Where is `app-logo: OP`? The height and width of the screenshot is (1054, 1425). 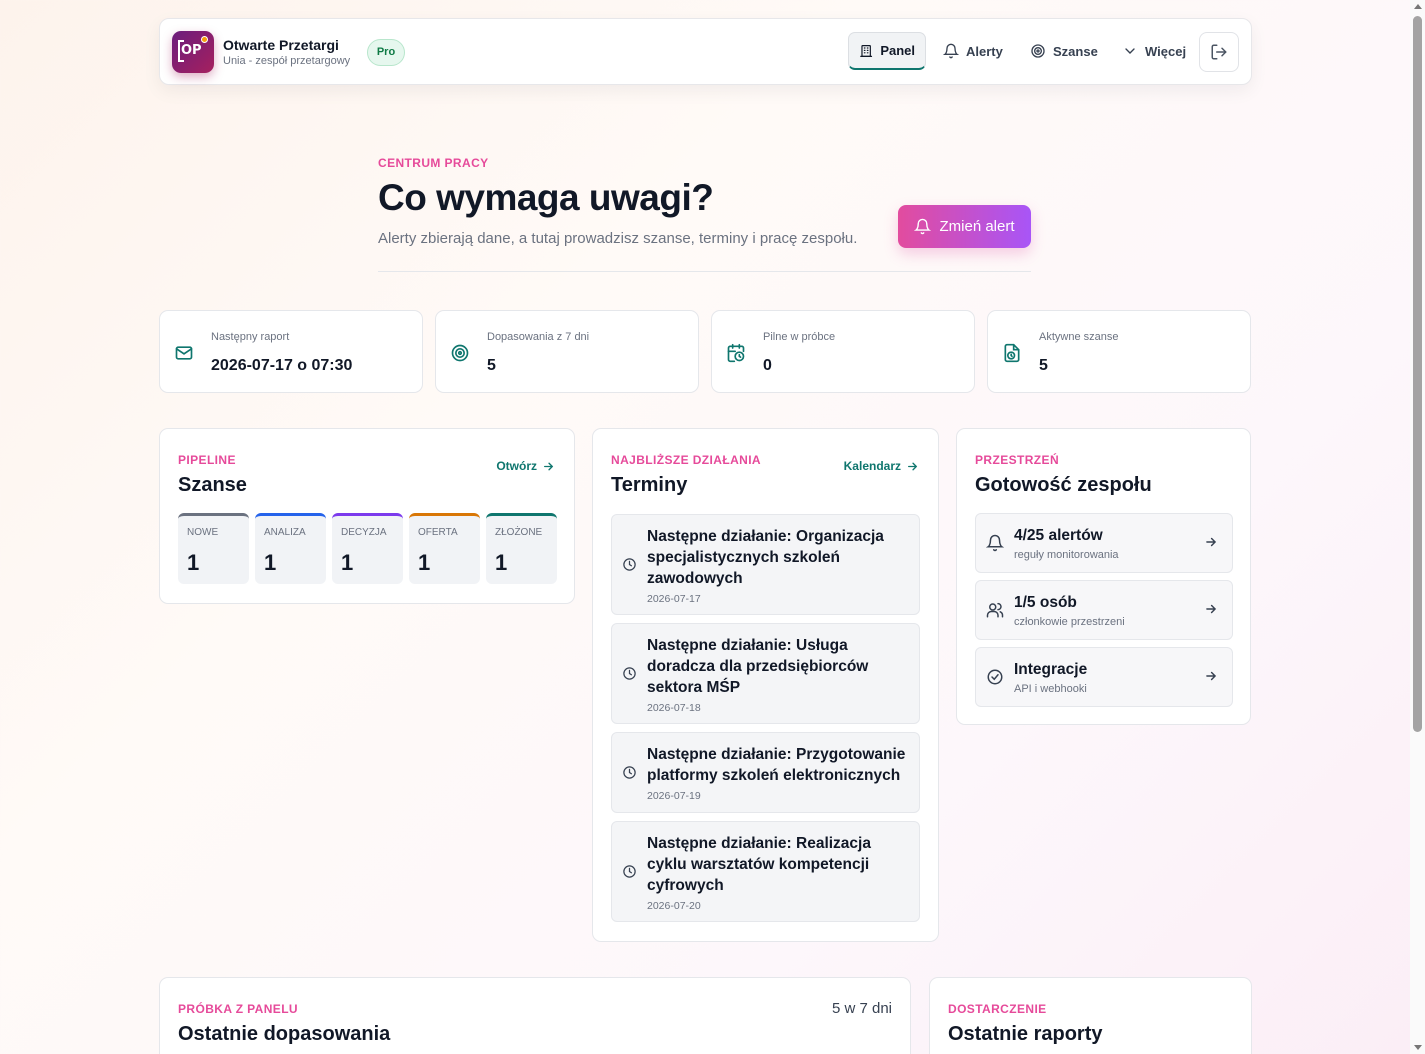 app-logo: OP is located at coordinates (193, 52).